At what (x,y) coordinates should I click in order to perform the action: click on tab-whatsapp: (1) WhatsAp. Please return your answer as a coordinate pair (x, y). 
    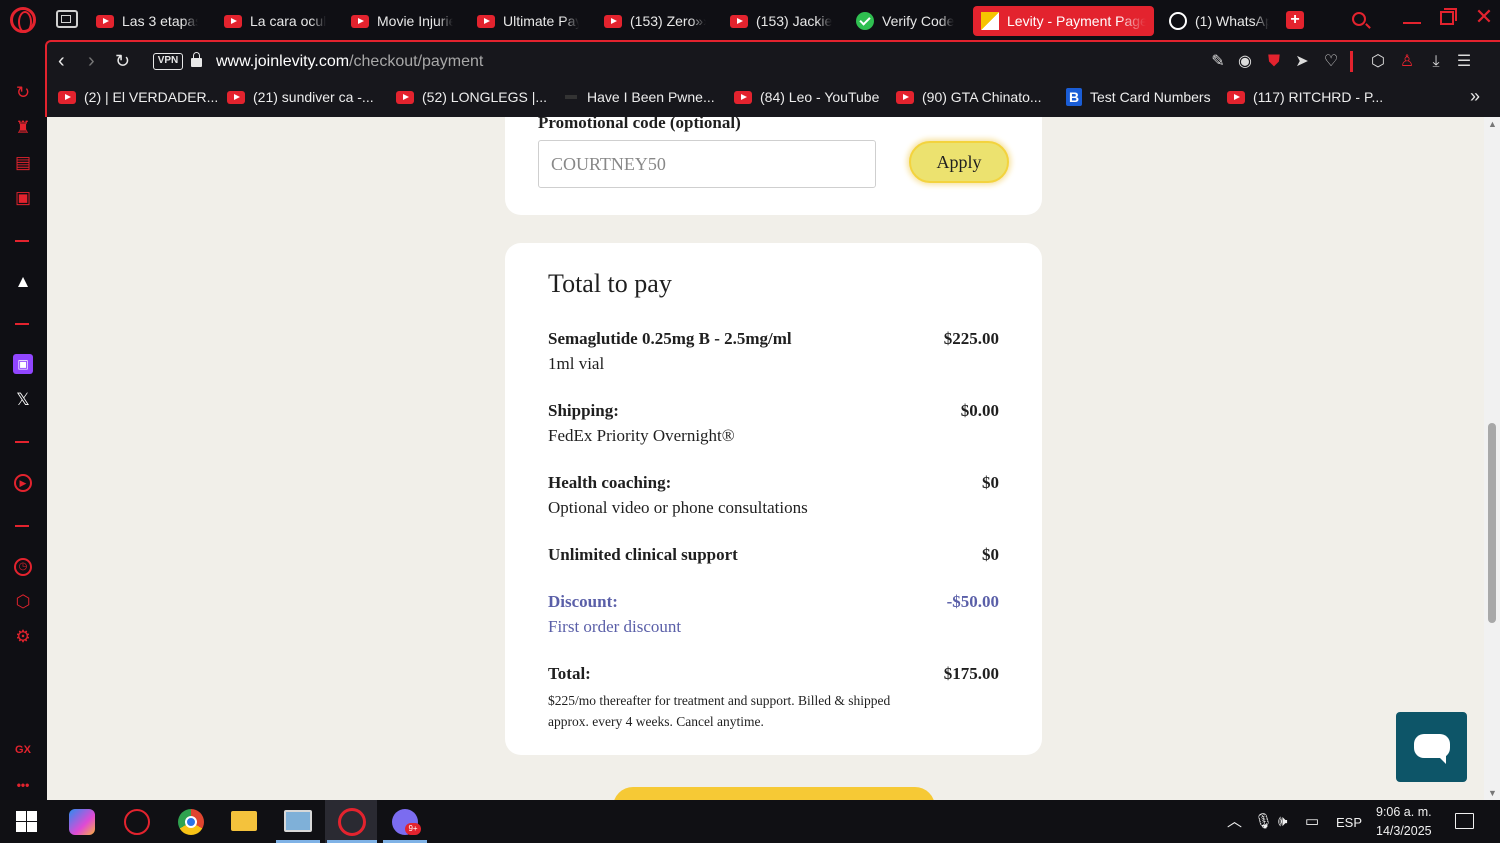
    Looking at the image, I should click on (1219, 21).